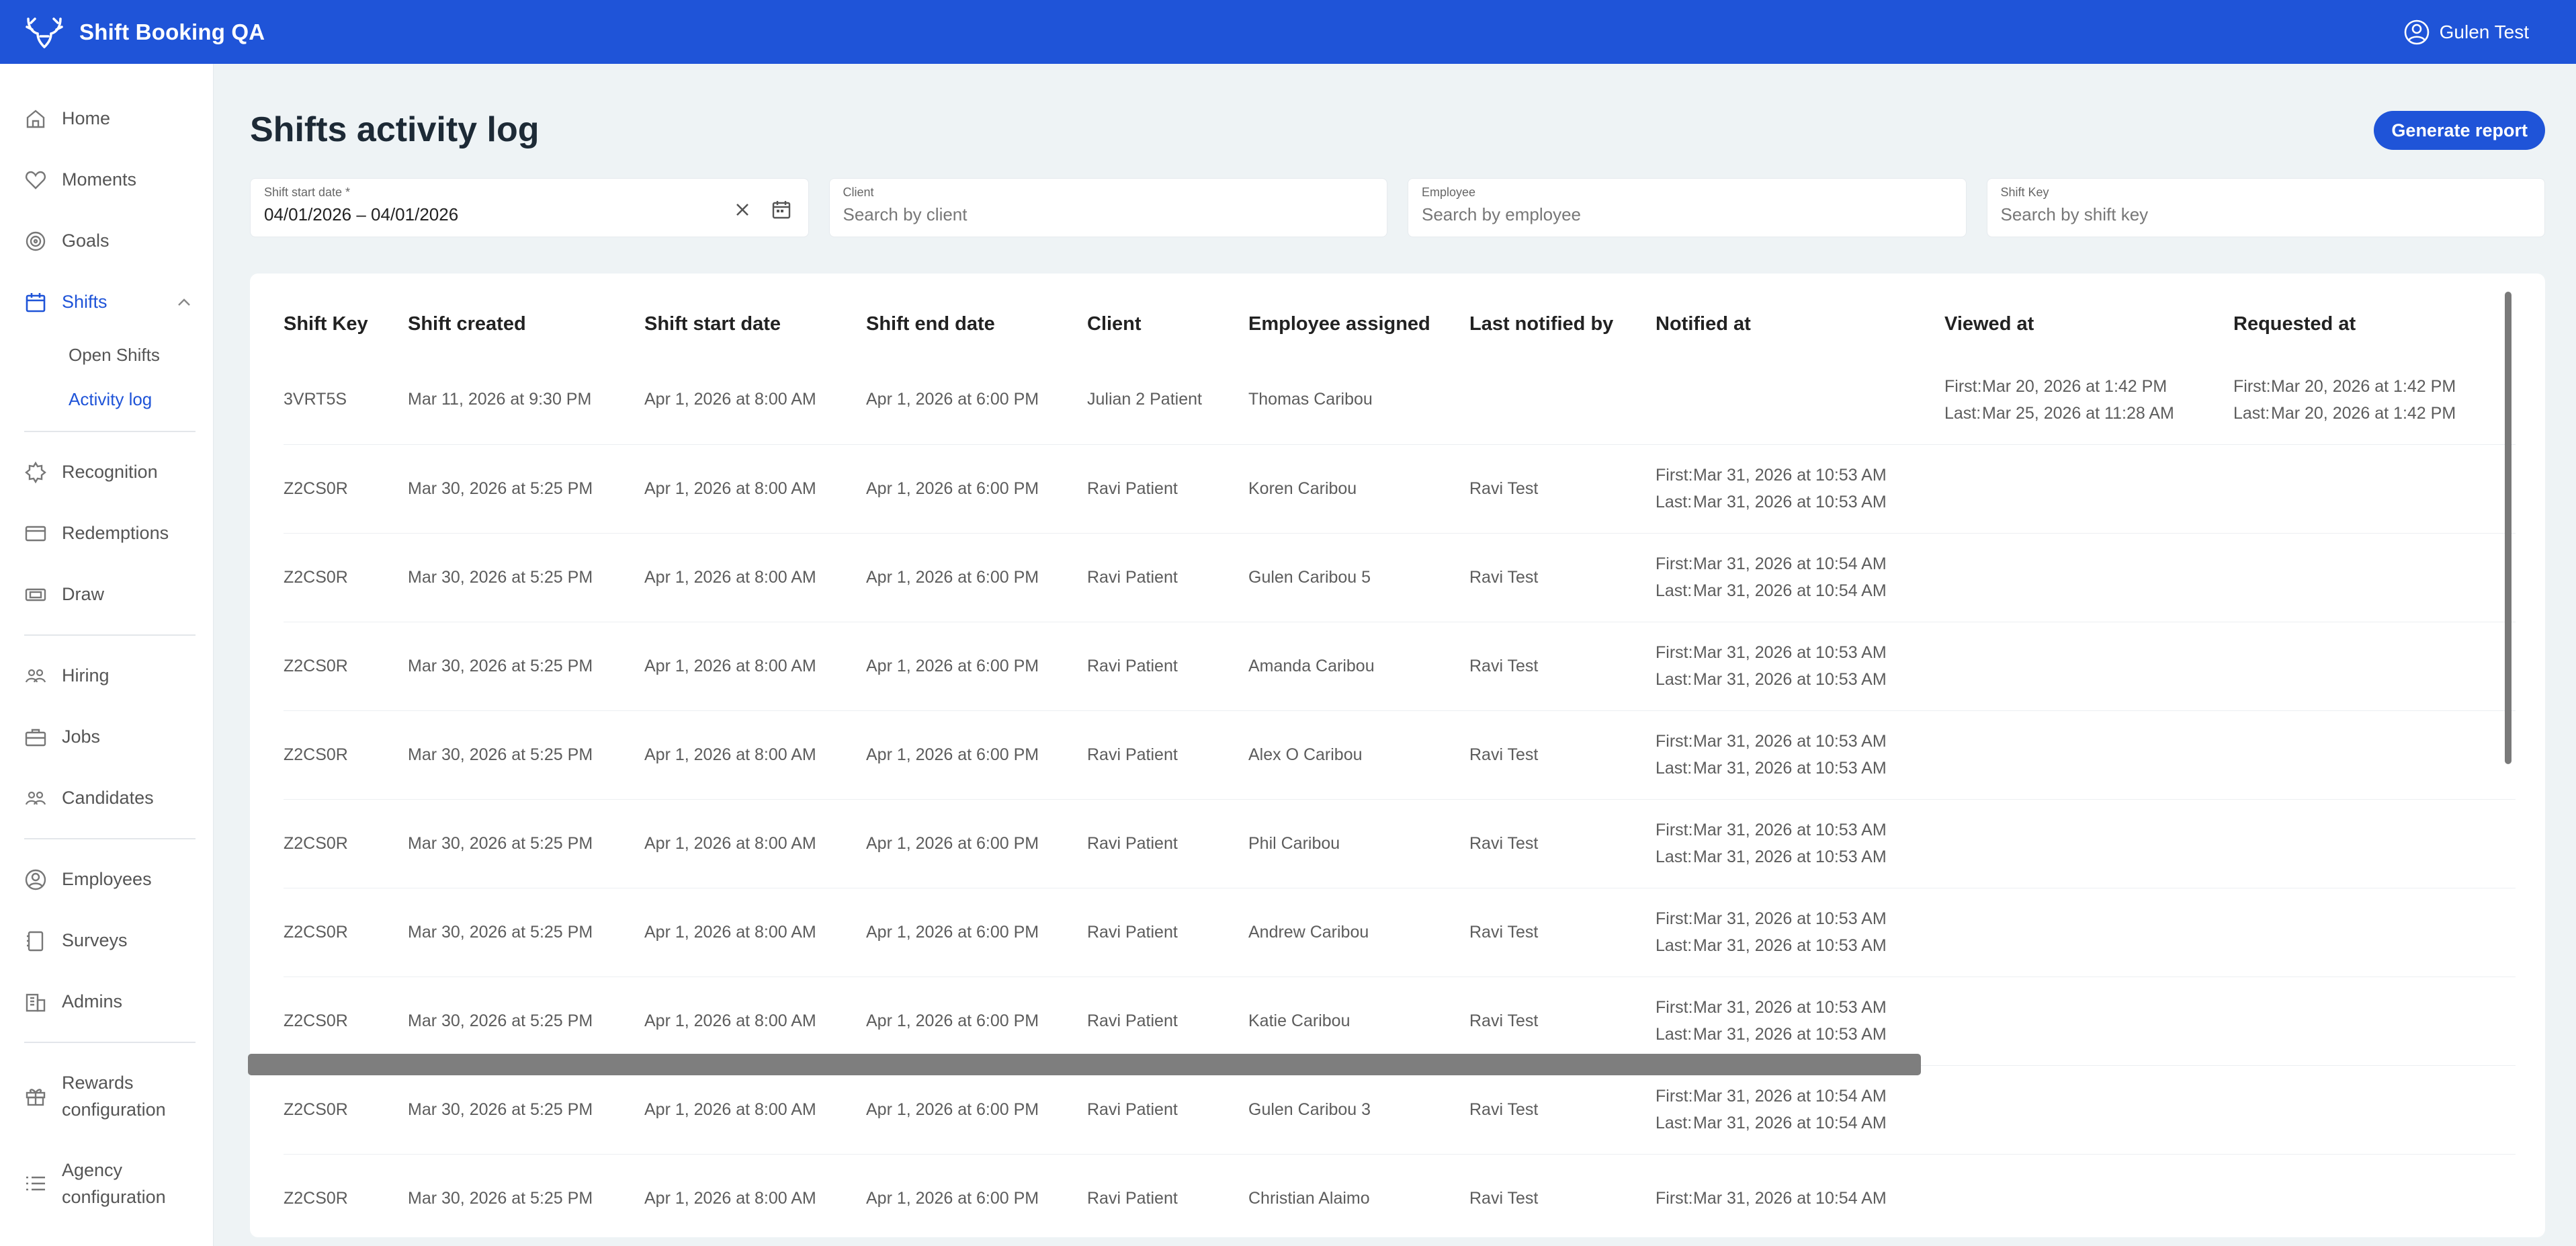 This screenshot has height=1246, width=2576. I want to click on horizontal-scrollbar, so click(1084, 1064).